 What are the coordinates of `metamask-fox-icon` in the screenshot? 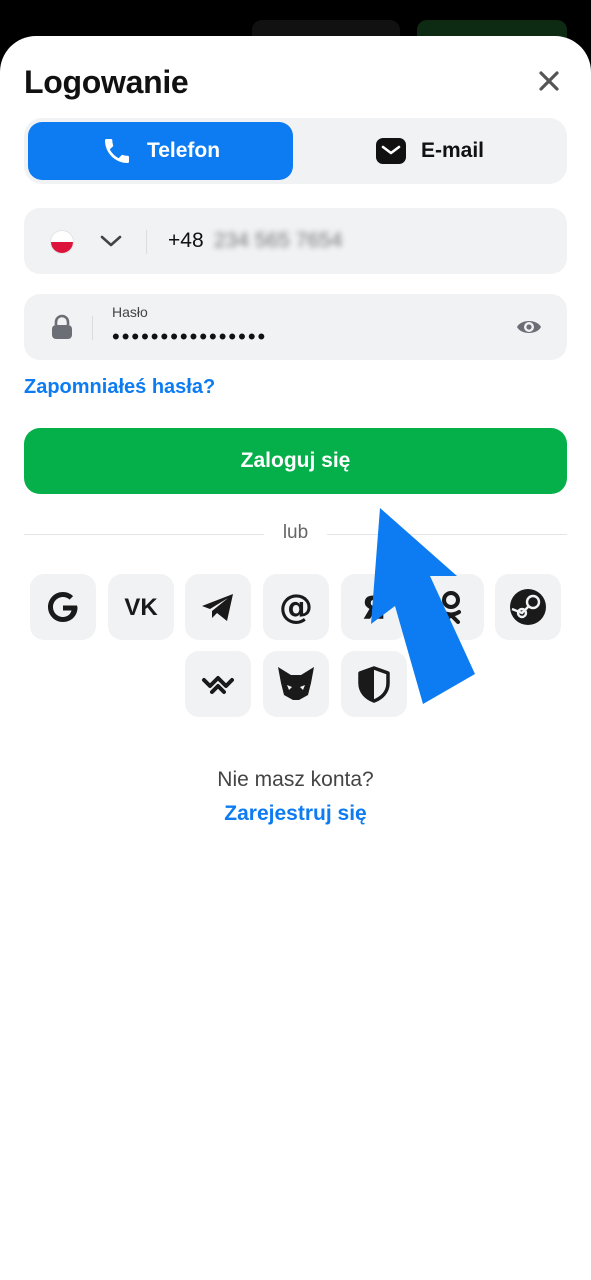 It's located at (296, 683).